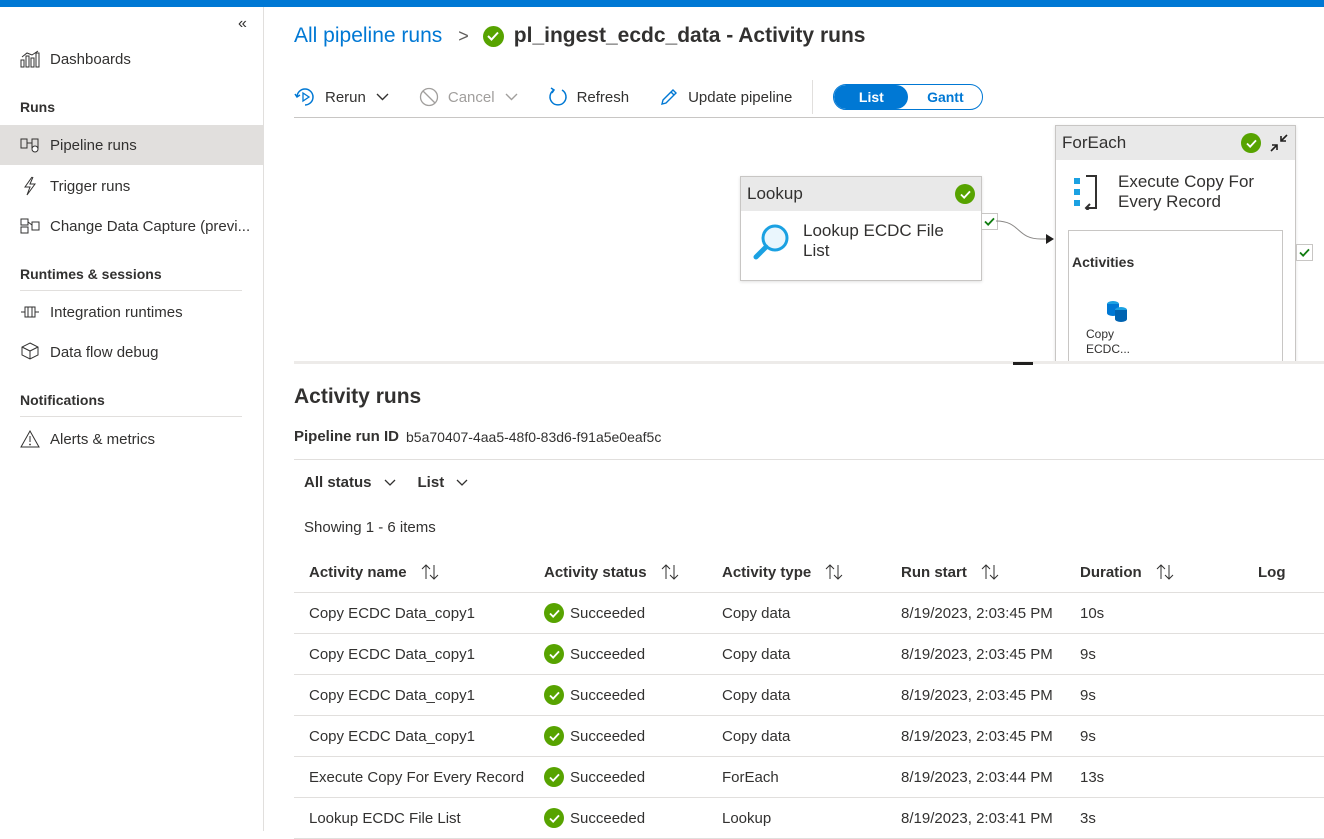 The height and width of the screenshot is (839, 1324). Describe the element at coordinates (873, 240) in the screenshot. I see `node-name: Lookup ECDC File List` at that location.